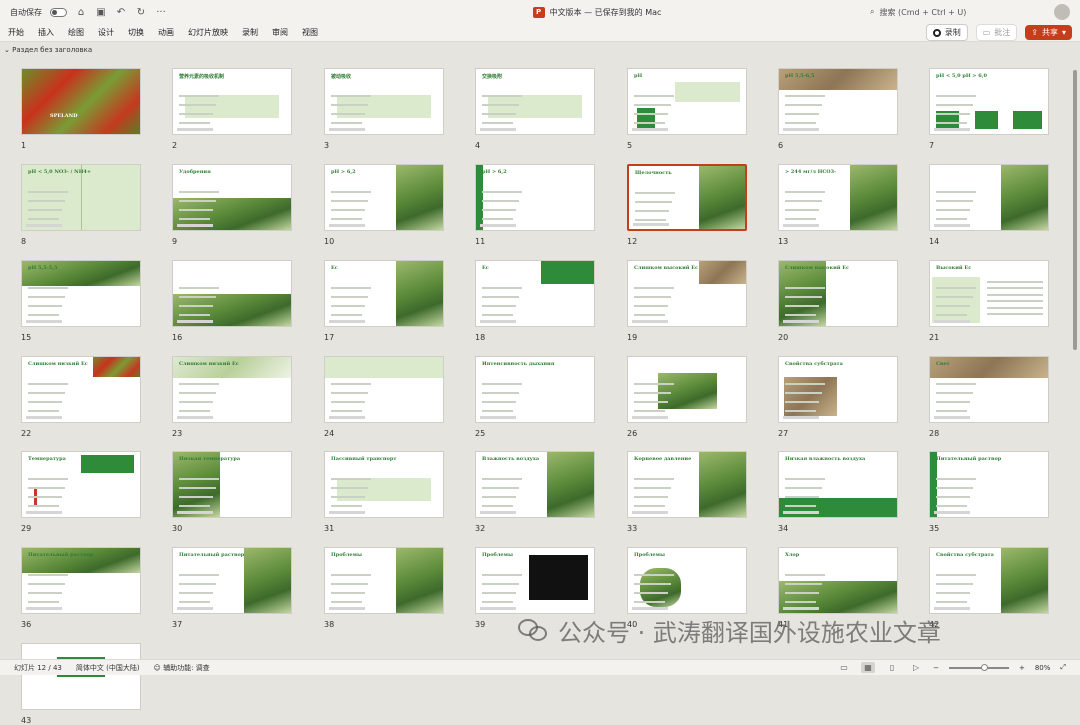  Describe the element at coordinates (232, 101) in the screenshot. I see `slide-thumbnail-2: 营养元素的吸收机制` at that location.